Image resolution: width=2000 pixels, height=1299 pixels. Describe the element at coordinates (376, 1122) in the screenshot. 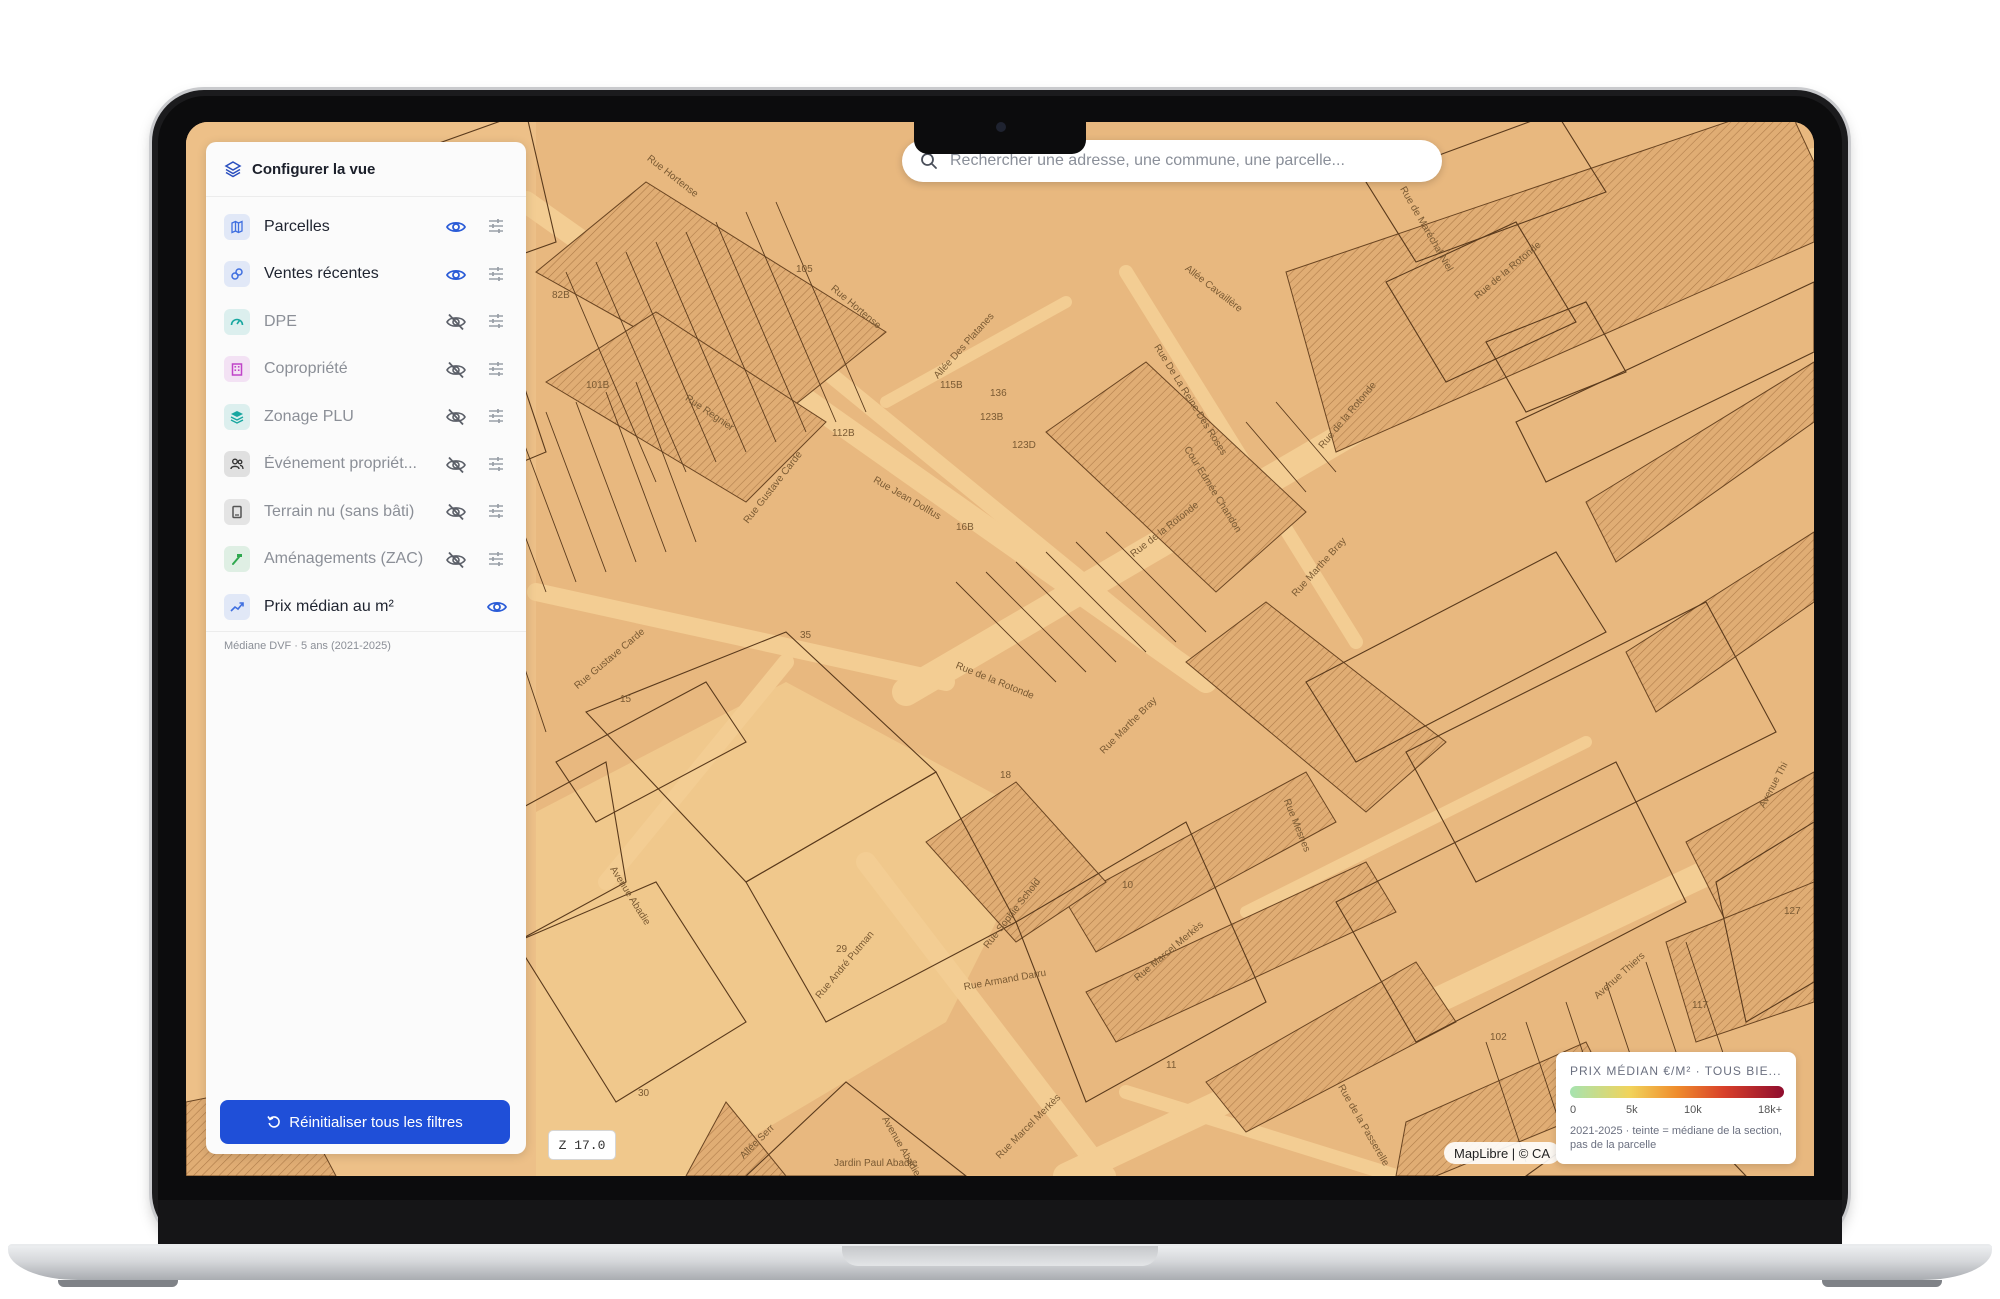

I see `reset-label: Réinitialiser tous les filtres` at that location.